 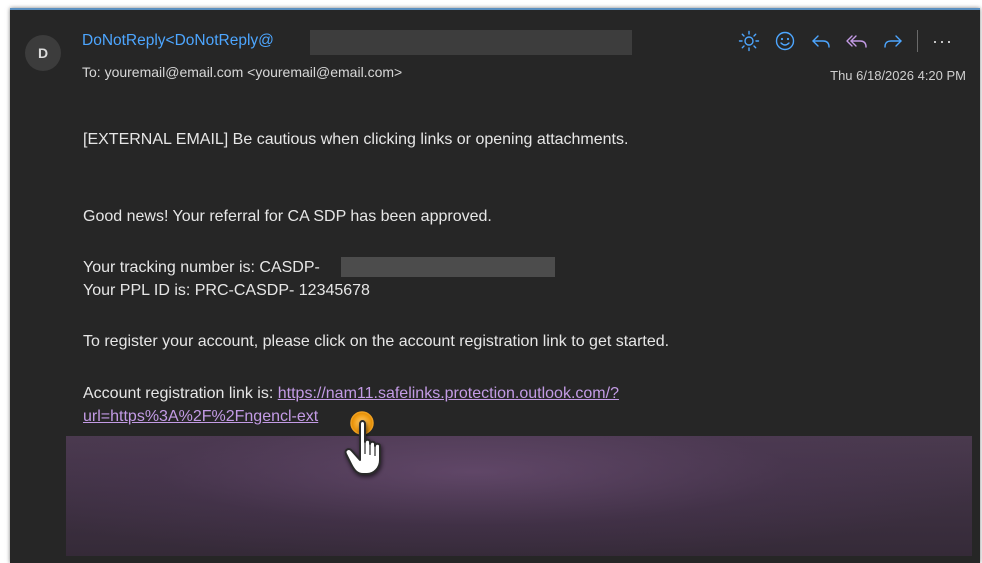 What do you see at coordinates (180, 393) in the screenshot?
I see `account-link-prefix: Account registration link is:` at bounding box center [180, 393].